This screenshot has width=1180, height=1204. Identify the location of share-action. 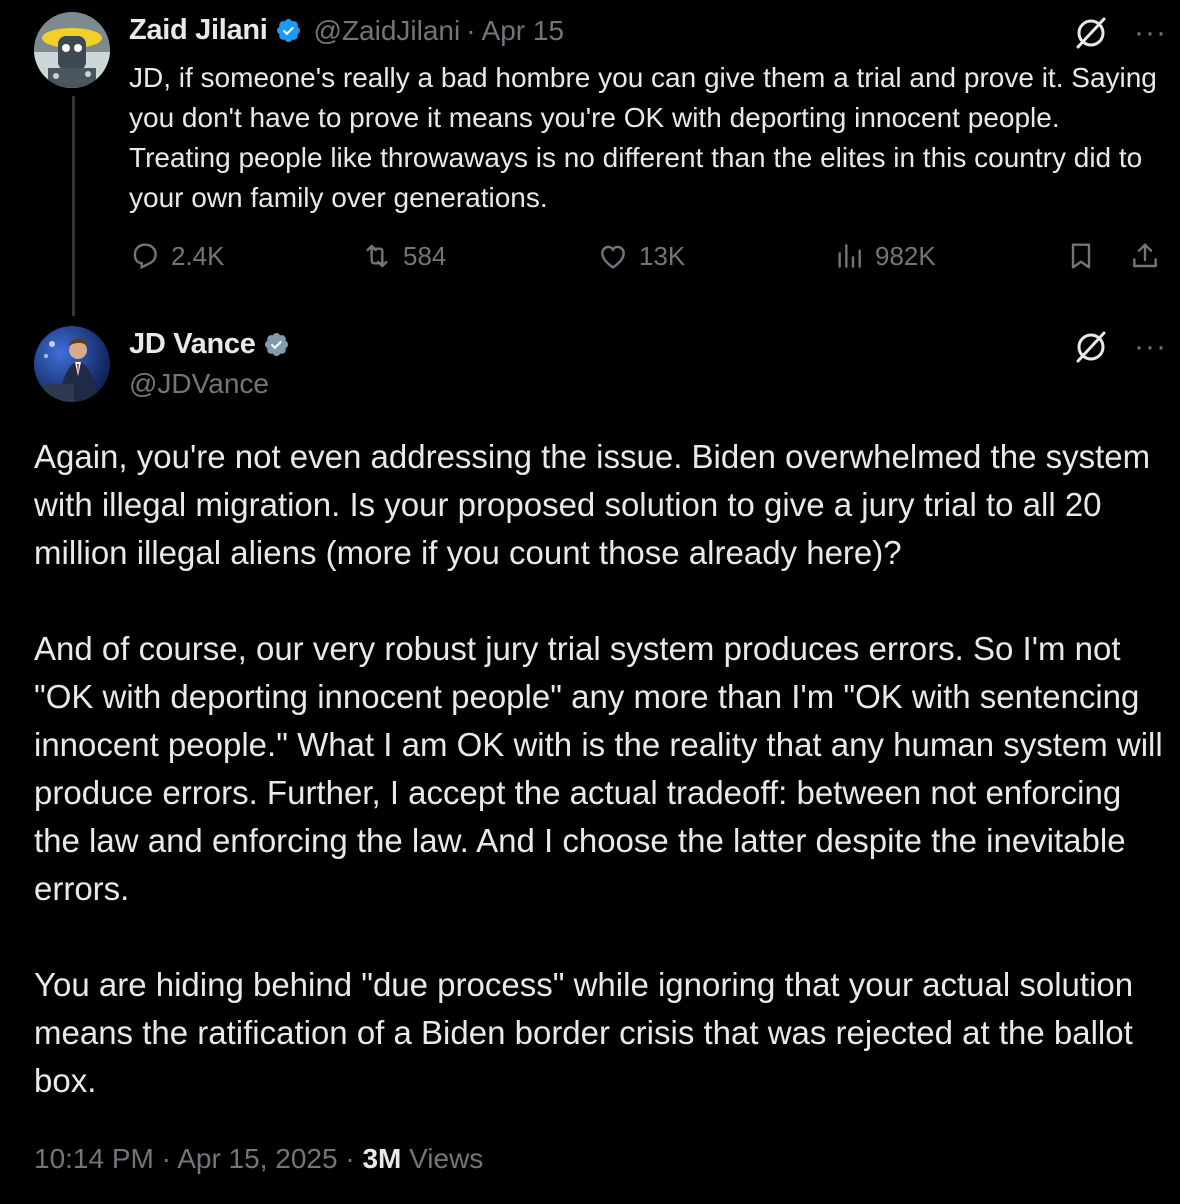
(1145, 256).